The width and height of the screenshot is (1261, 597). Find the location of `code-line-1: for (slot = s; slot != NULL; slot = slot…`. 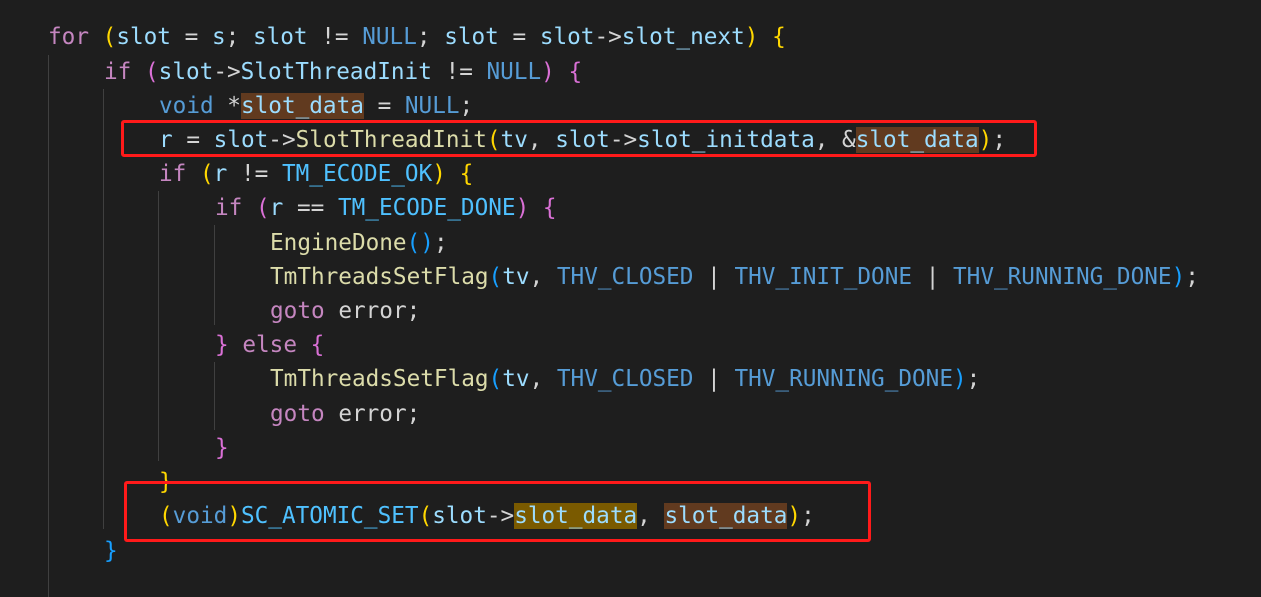

code-line-1: for (slot = s; slot != NULL; slot = slot… is located at coordinates (417, 37).